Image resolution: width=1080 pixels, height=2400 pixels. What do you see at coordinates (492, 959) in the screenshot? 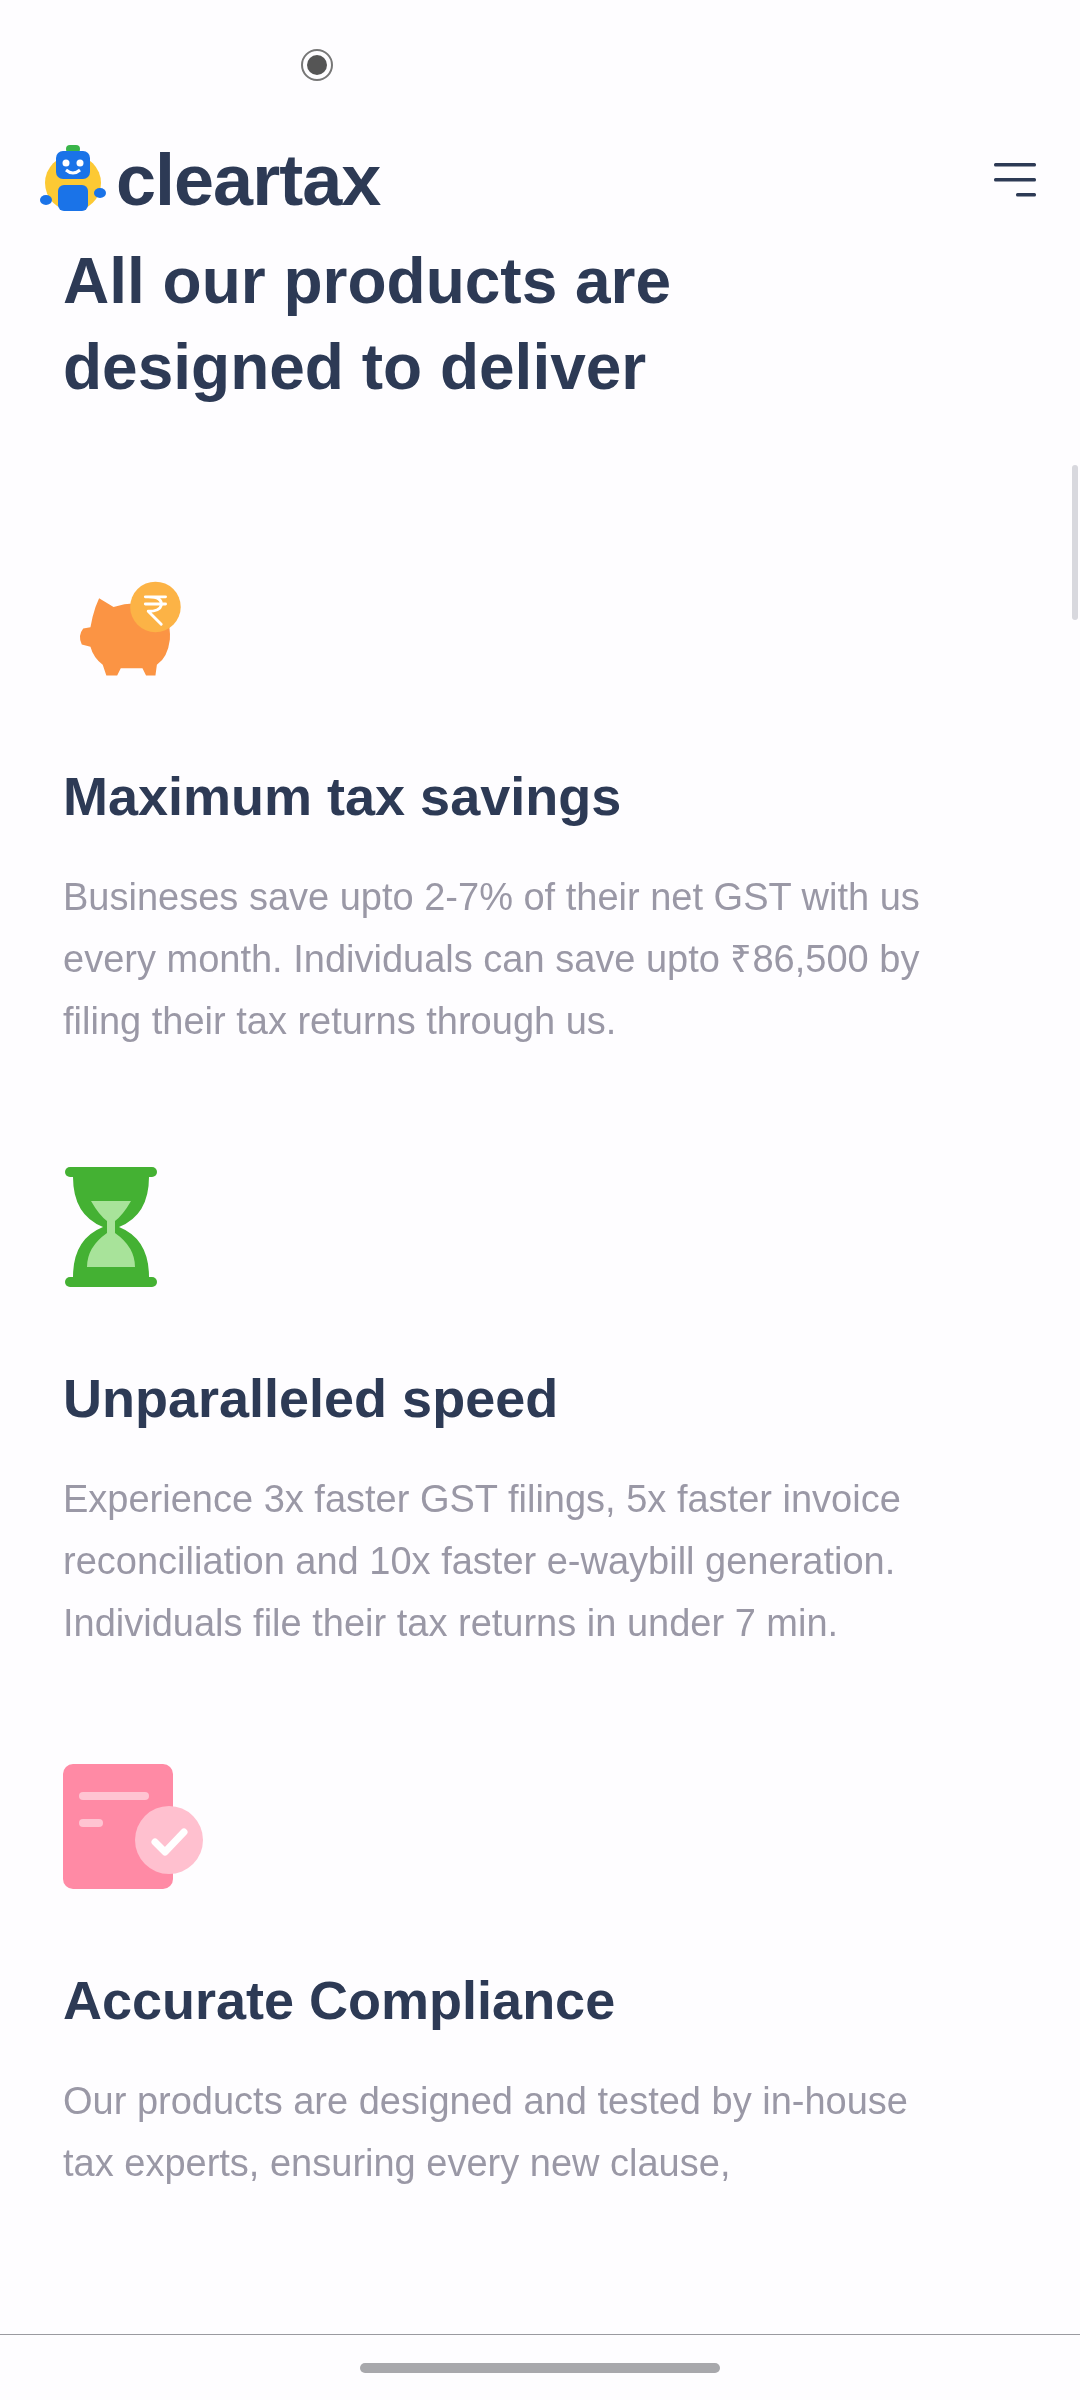
I see `feature-description: Busineses save upto 2-7% of their net GST with us every month. Individuals can save upto ₹86,500 by filing their tax returns through us.` at bounding box center [492, 959].